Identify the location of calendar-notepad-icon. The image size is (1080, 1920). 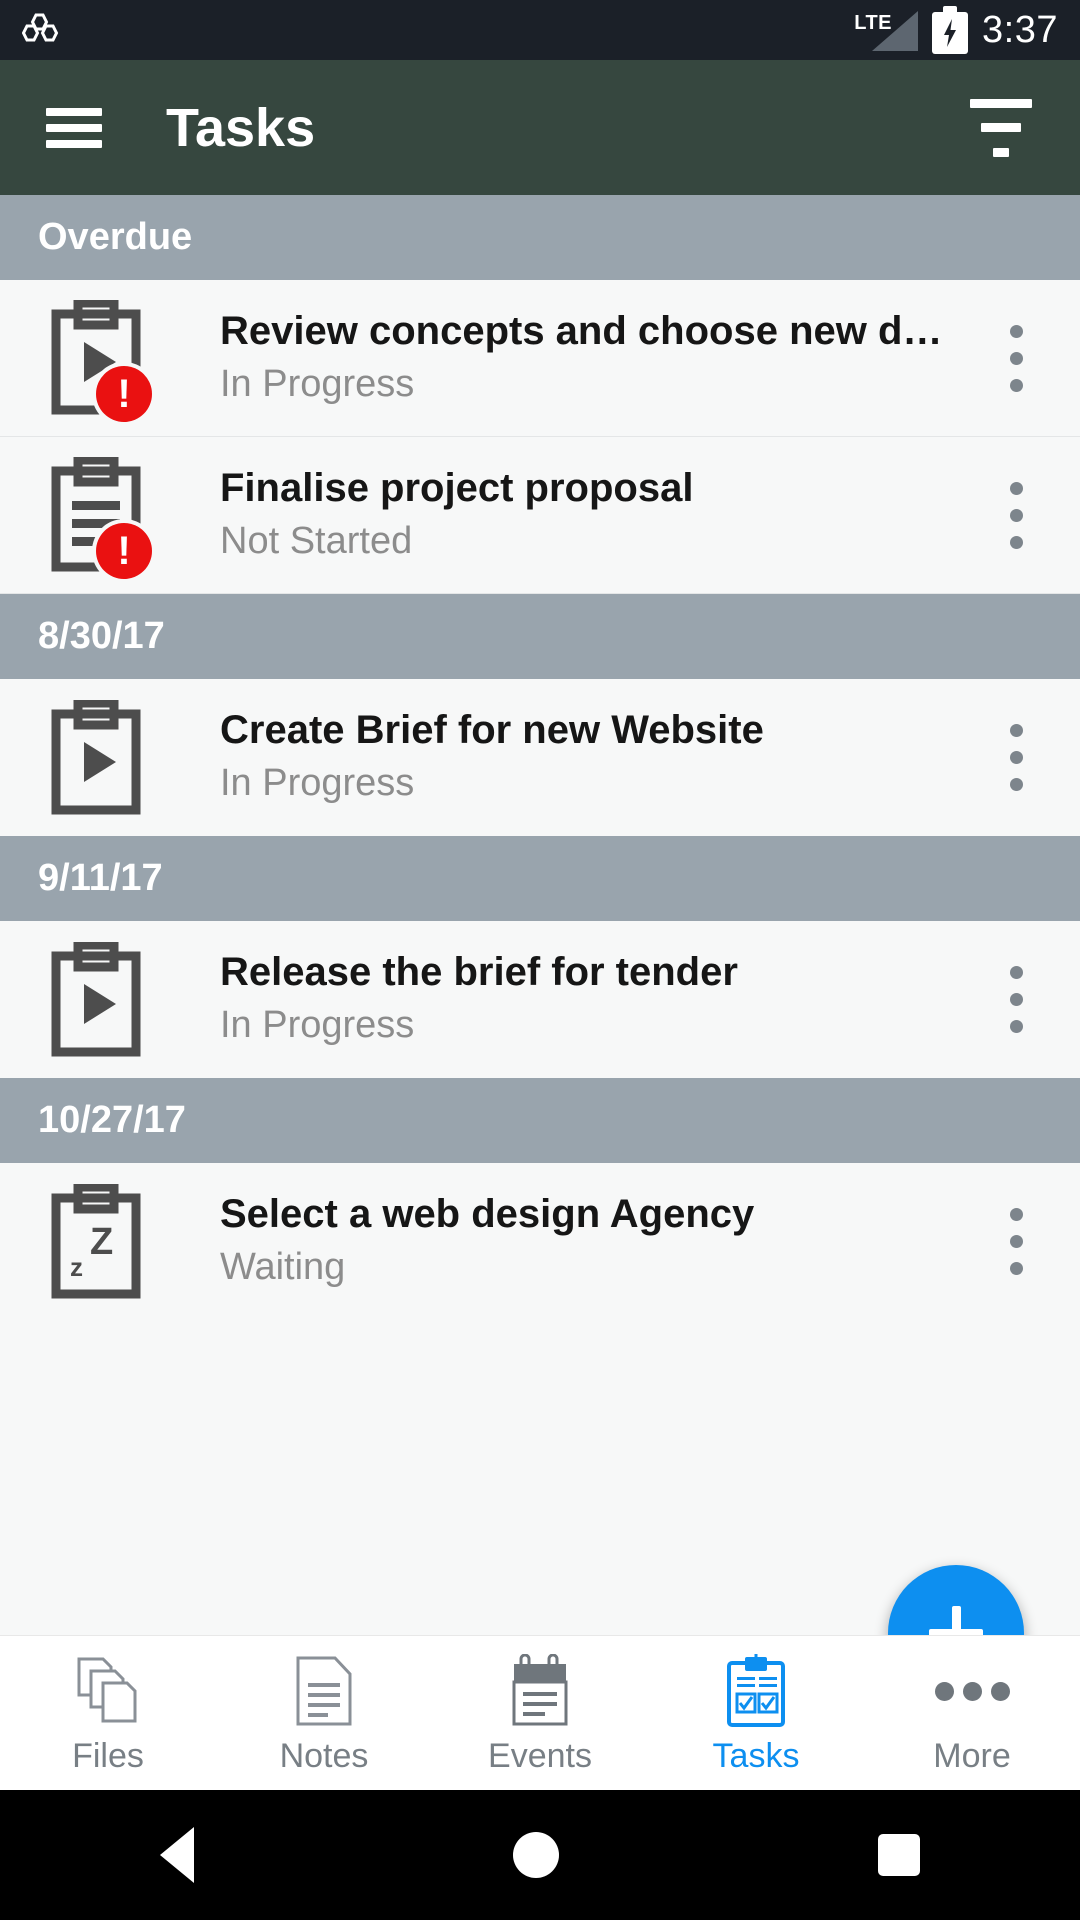
(540, 1691).